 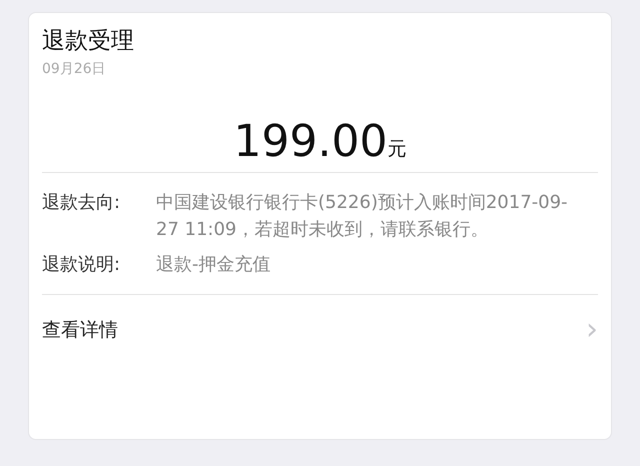 I want to click on detail-label: 退款去向:, so click(x=82, y=202).